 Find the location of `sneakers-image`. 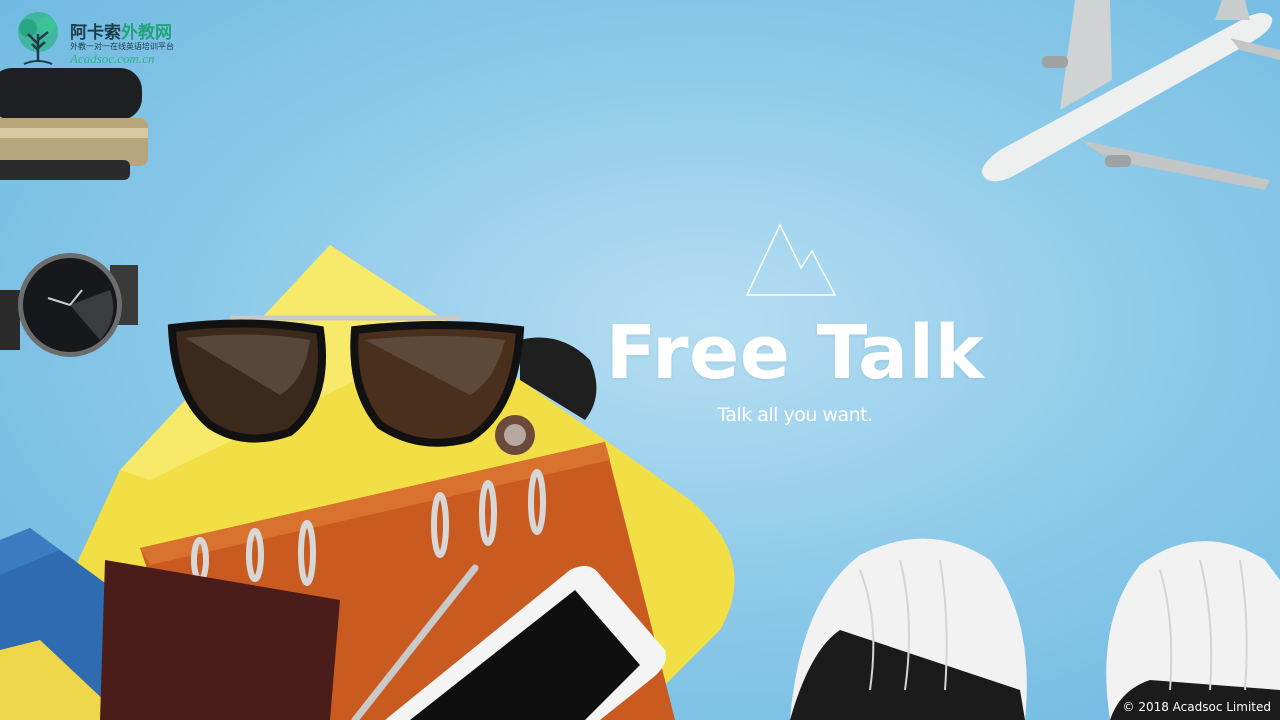

sneakers-image is located at coordinates (1035, 629).